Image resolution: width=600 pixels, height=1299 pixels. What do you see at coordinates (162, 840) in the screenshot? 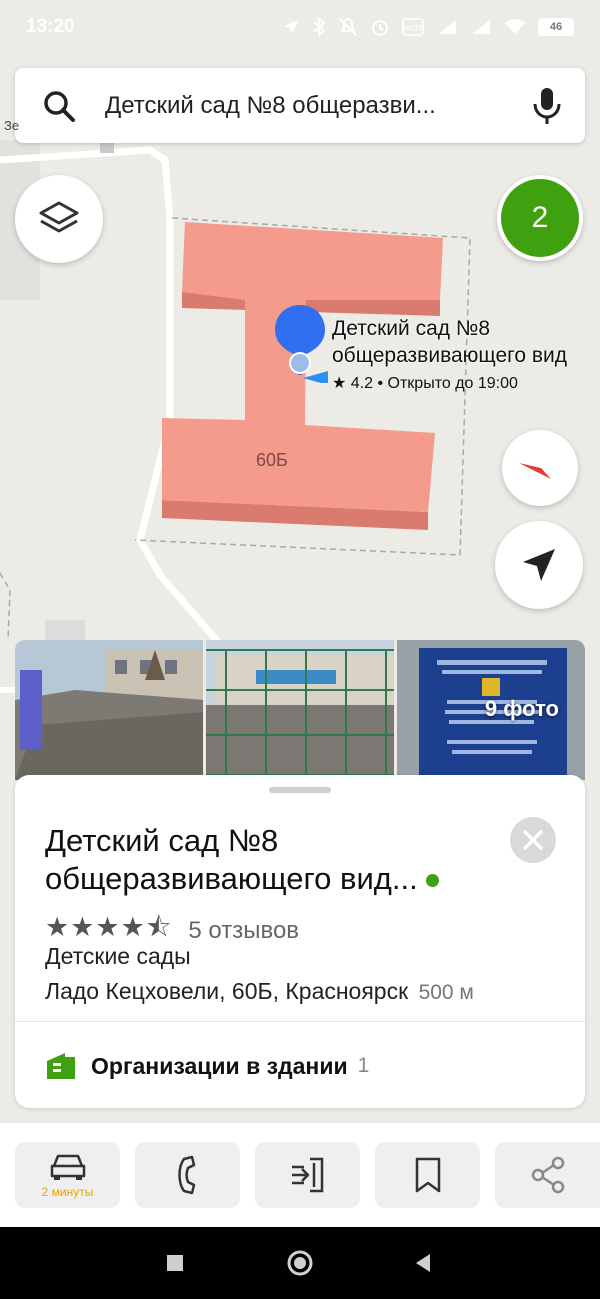
I see `place-title-line1: Детский сад №8` at bounding box center [162, 840].